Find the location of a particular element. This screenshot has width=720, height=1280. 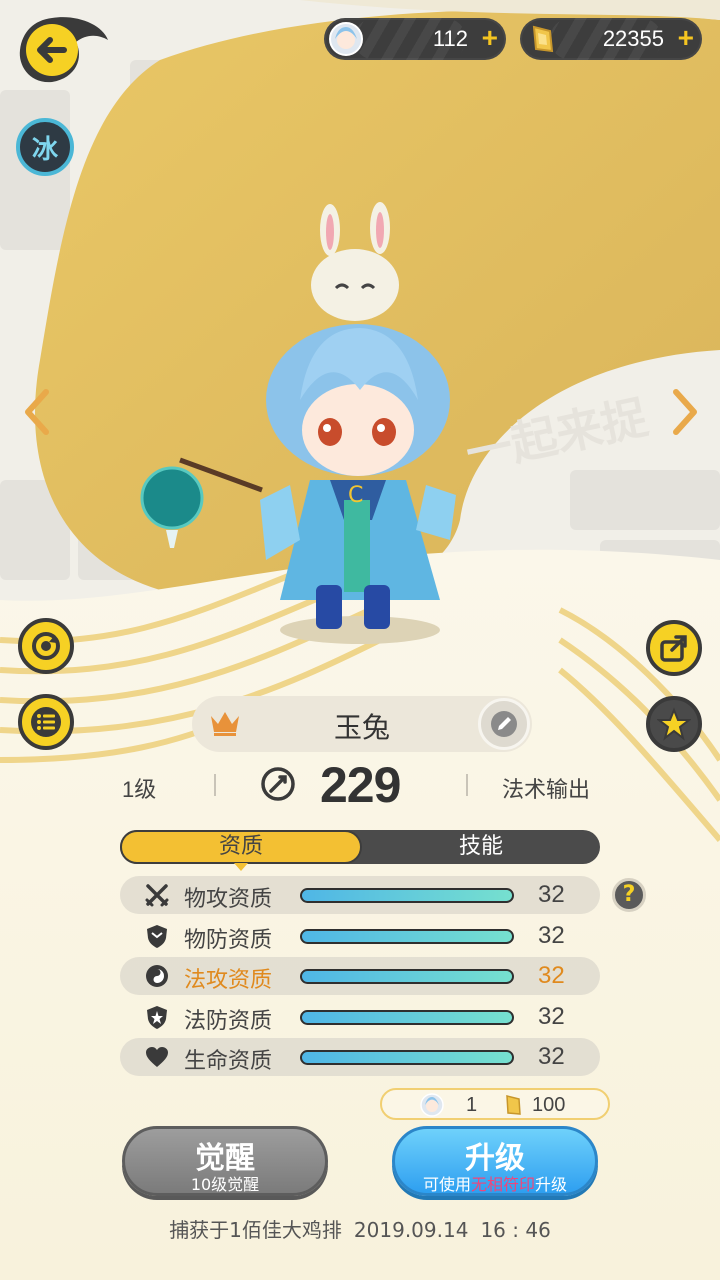

add-coins-button: + is located at coordinates (686, 38).